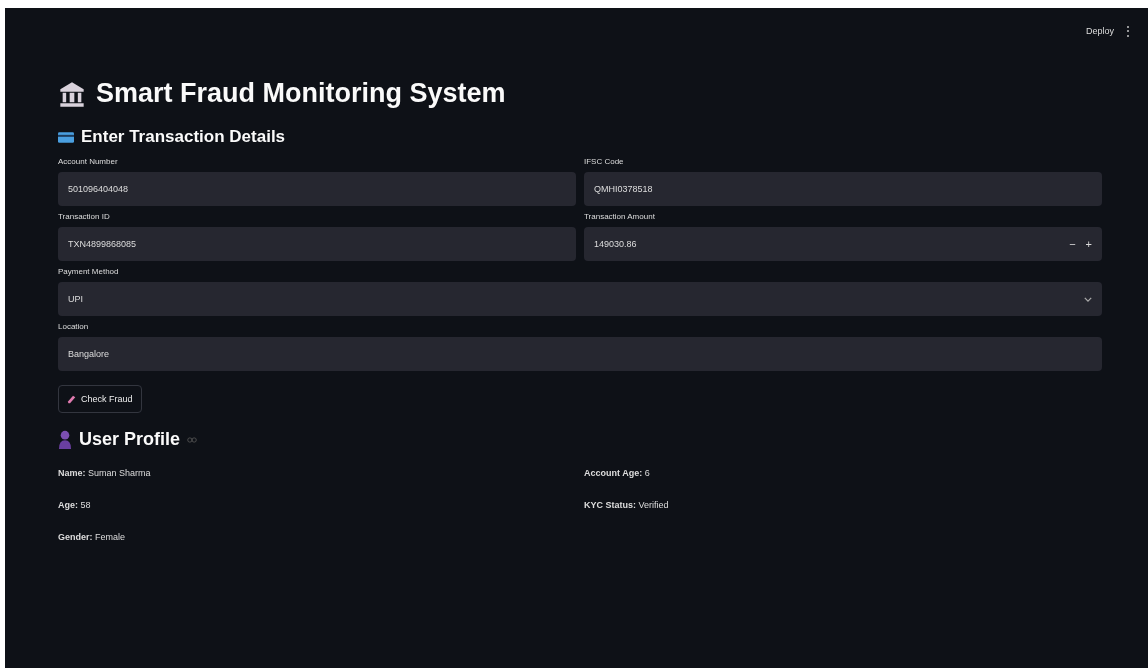 The image size is (1148, 668). I want to click on profile-field: KYC Status: Verified, so click(843, 505).